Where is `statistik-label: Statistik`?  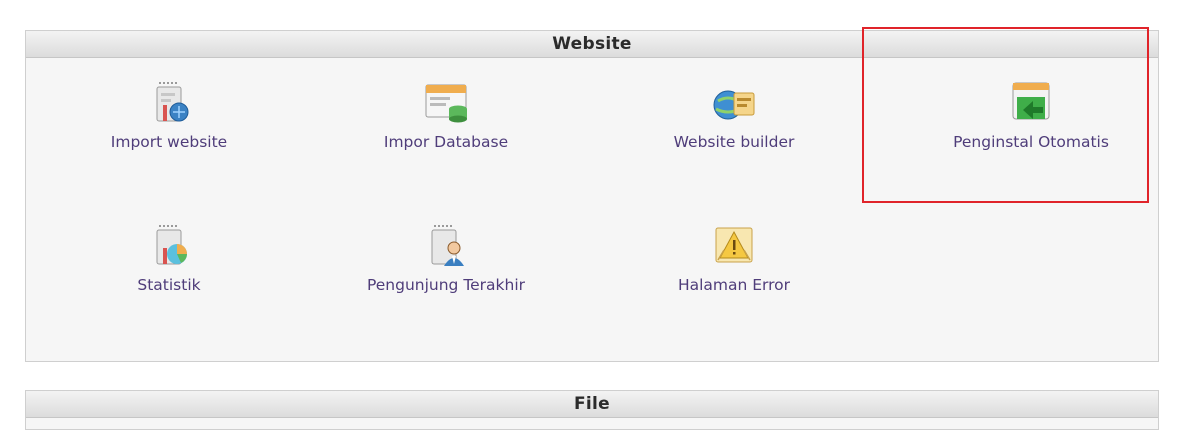
statistik-label: Statistik is located at coordinates (169, 285).